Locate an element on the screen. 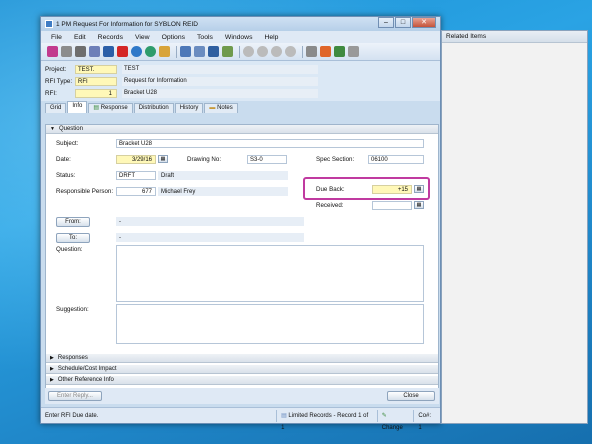 This screenshot has width=592, height=444. menu-edit: Edit is located at coordinates (80, 37).